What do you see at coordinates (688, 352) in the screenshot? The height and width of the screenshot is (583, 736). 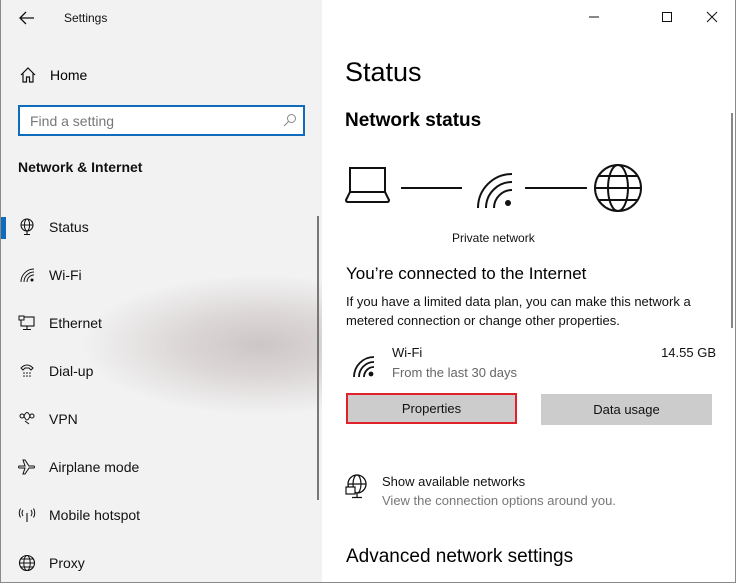 I see `data-used: 14.55 GB` at bounding box center [688, 352].